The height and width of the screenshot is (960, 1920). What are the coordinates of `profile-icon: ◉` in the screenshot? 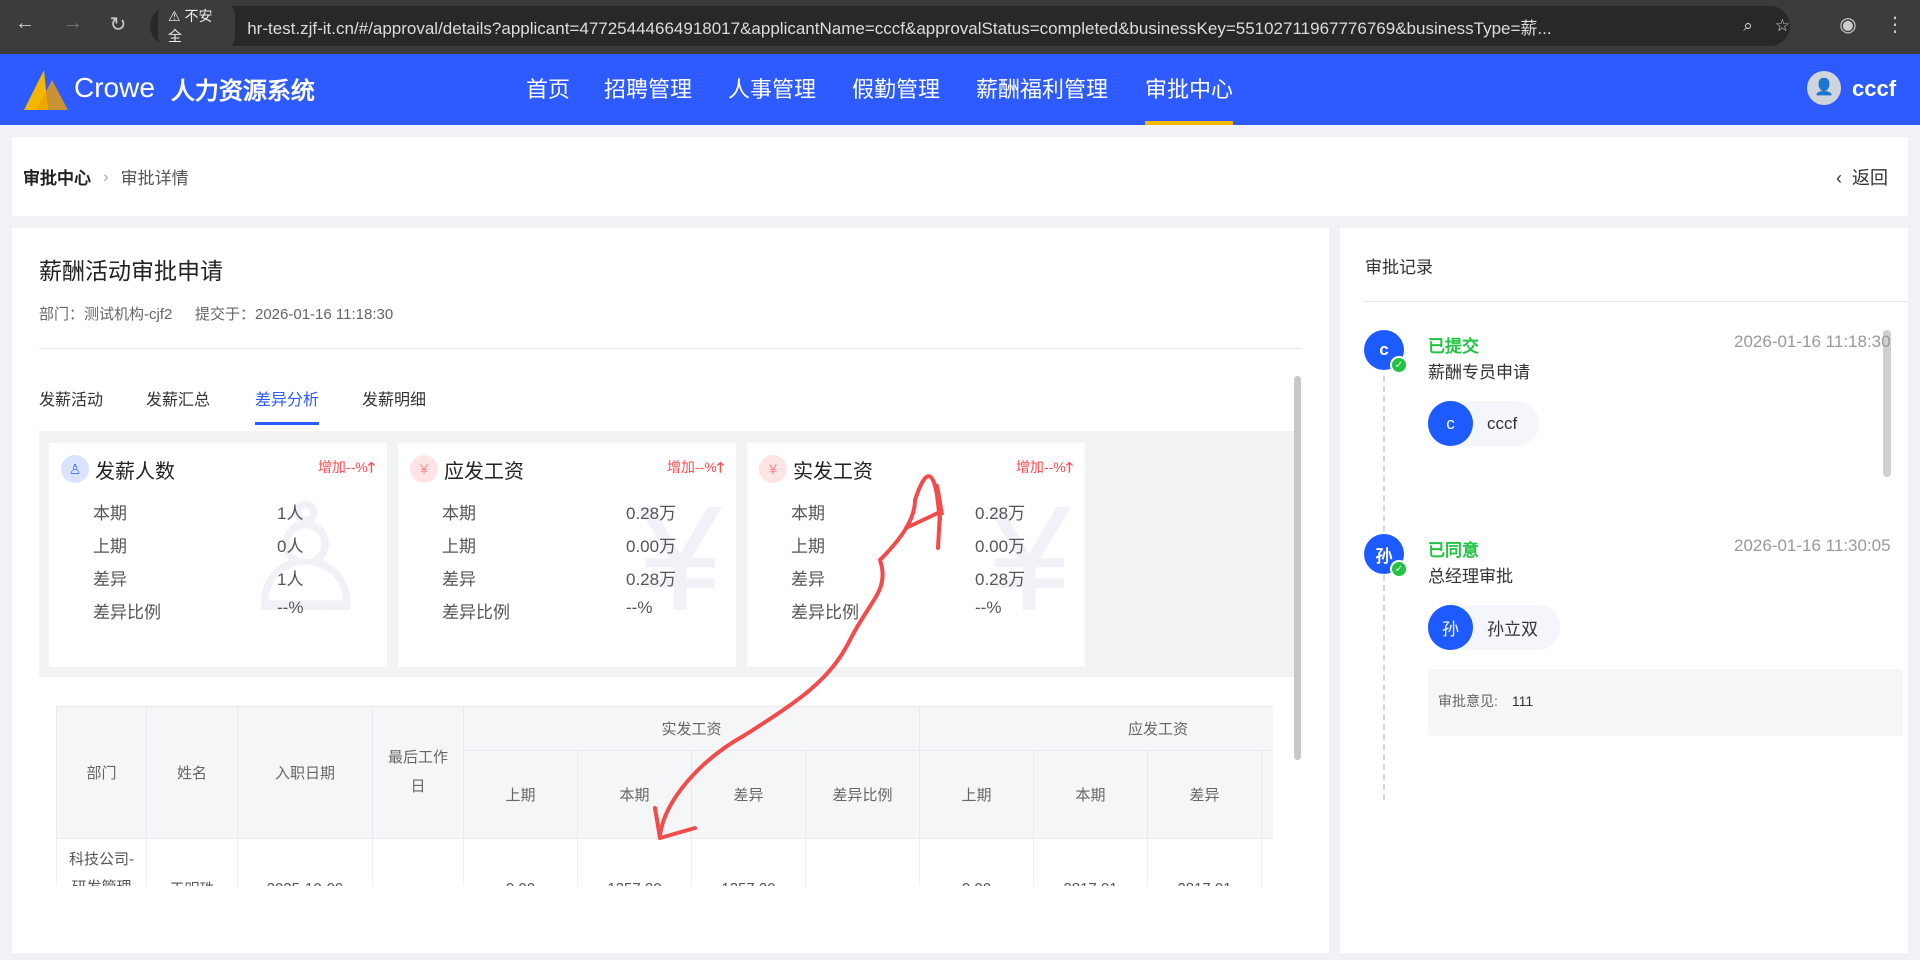 It's located at (1848, 24).